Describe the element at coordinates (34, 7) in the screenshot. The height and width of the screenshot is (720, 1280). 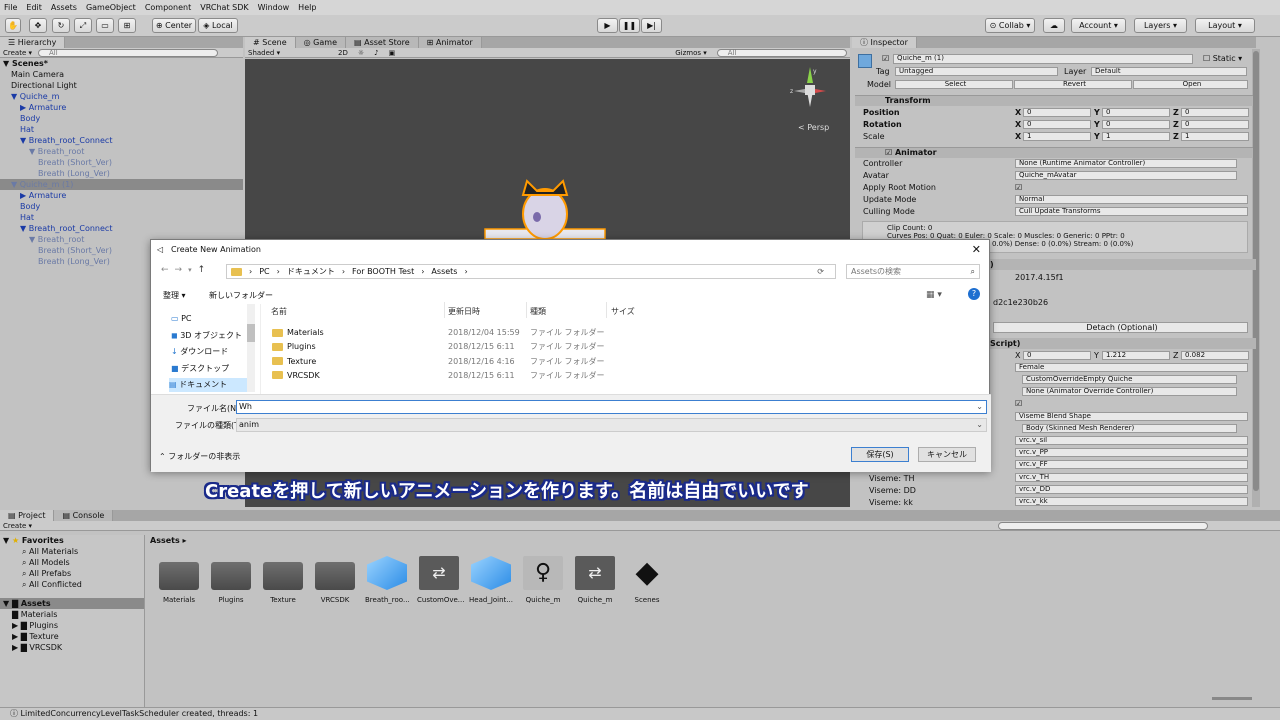
I see `menu-item-edit: Edit` at that location.